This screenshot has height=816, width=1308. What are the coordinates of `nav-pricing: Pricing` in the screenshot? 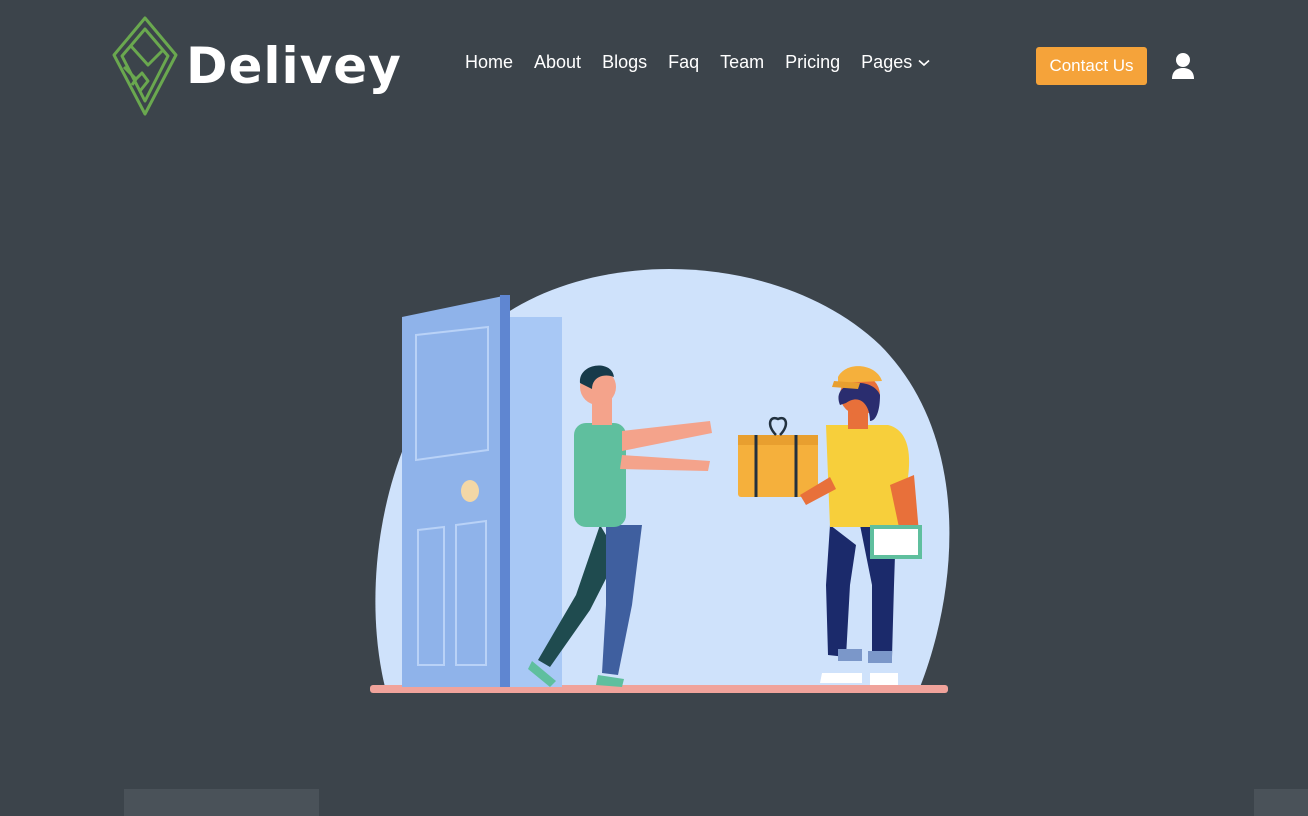 It's located at (812, 62).